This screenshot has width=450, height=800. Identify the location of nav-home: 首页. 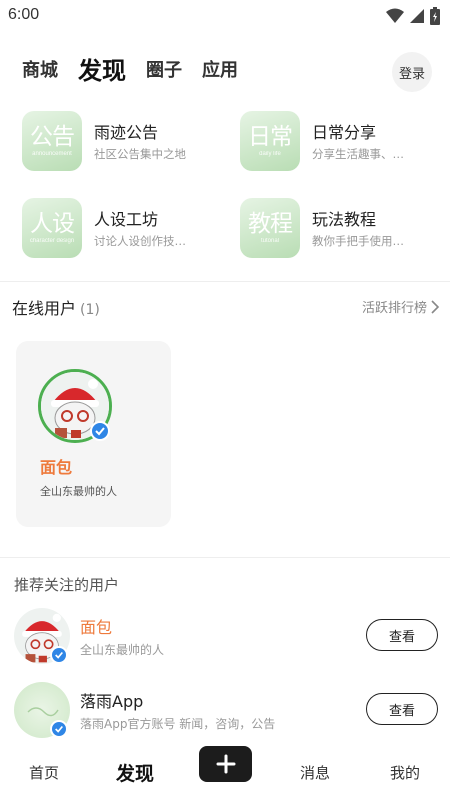
(44, 772).